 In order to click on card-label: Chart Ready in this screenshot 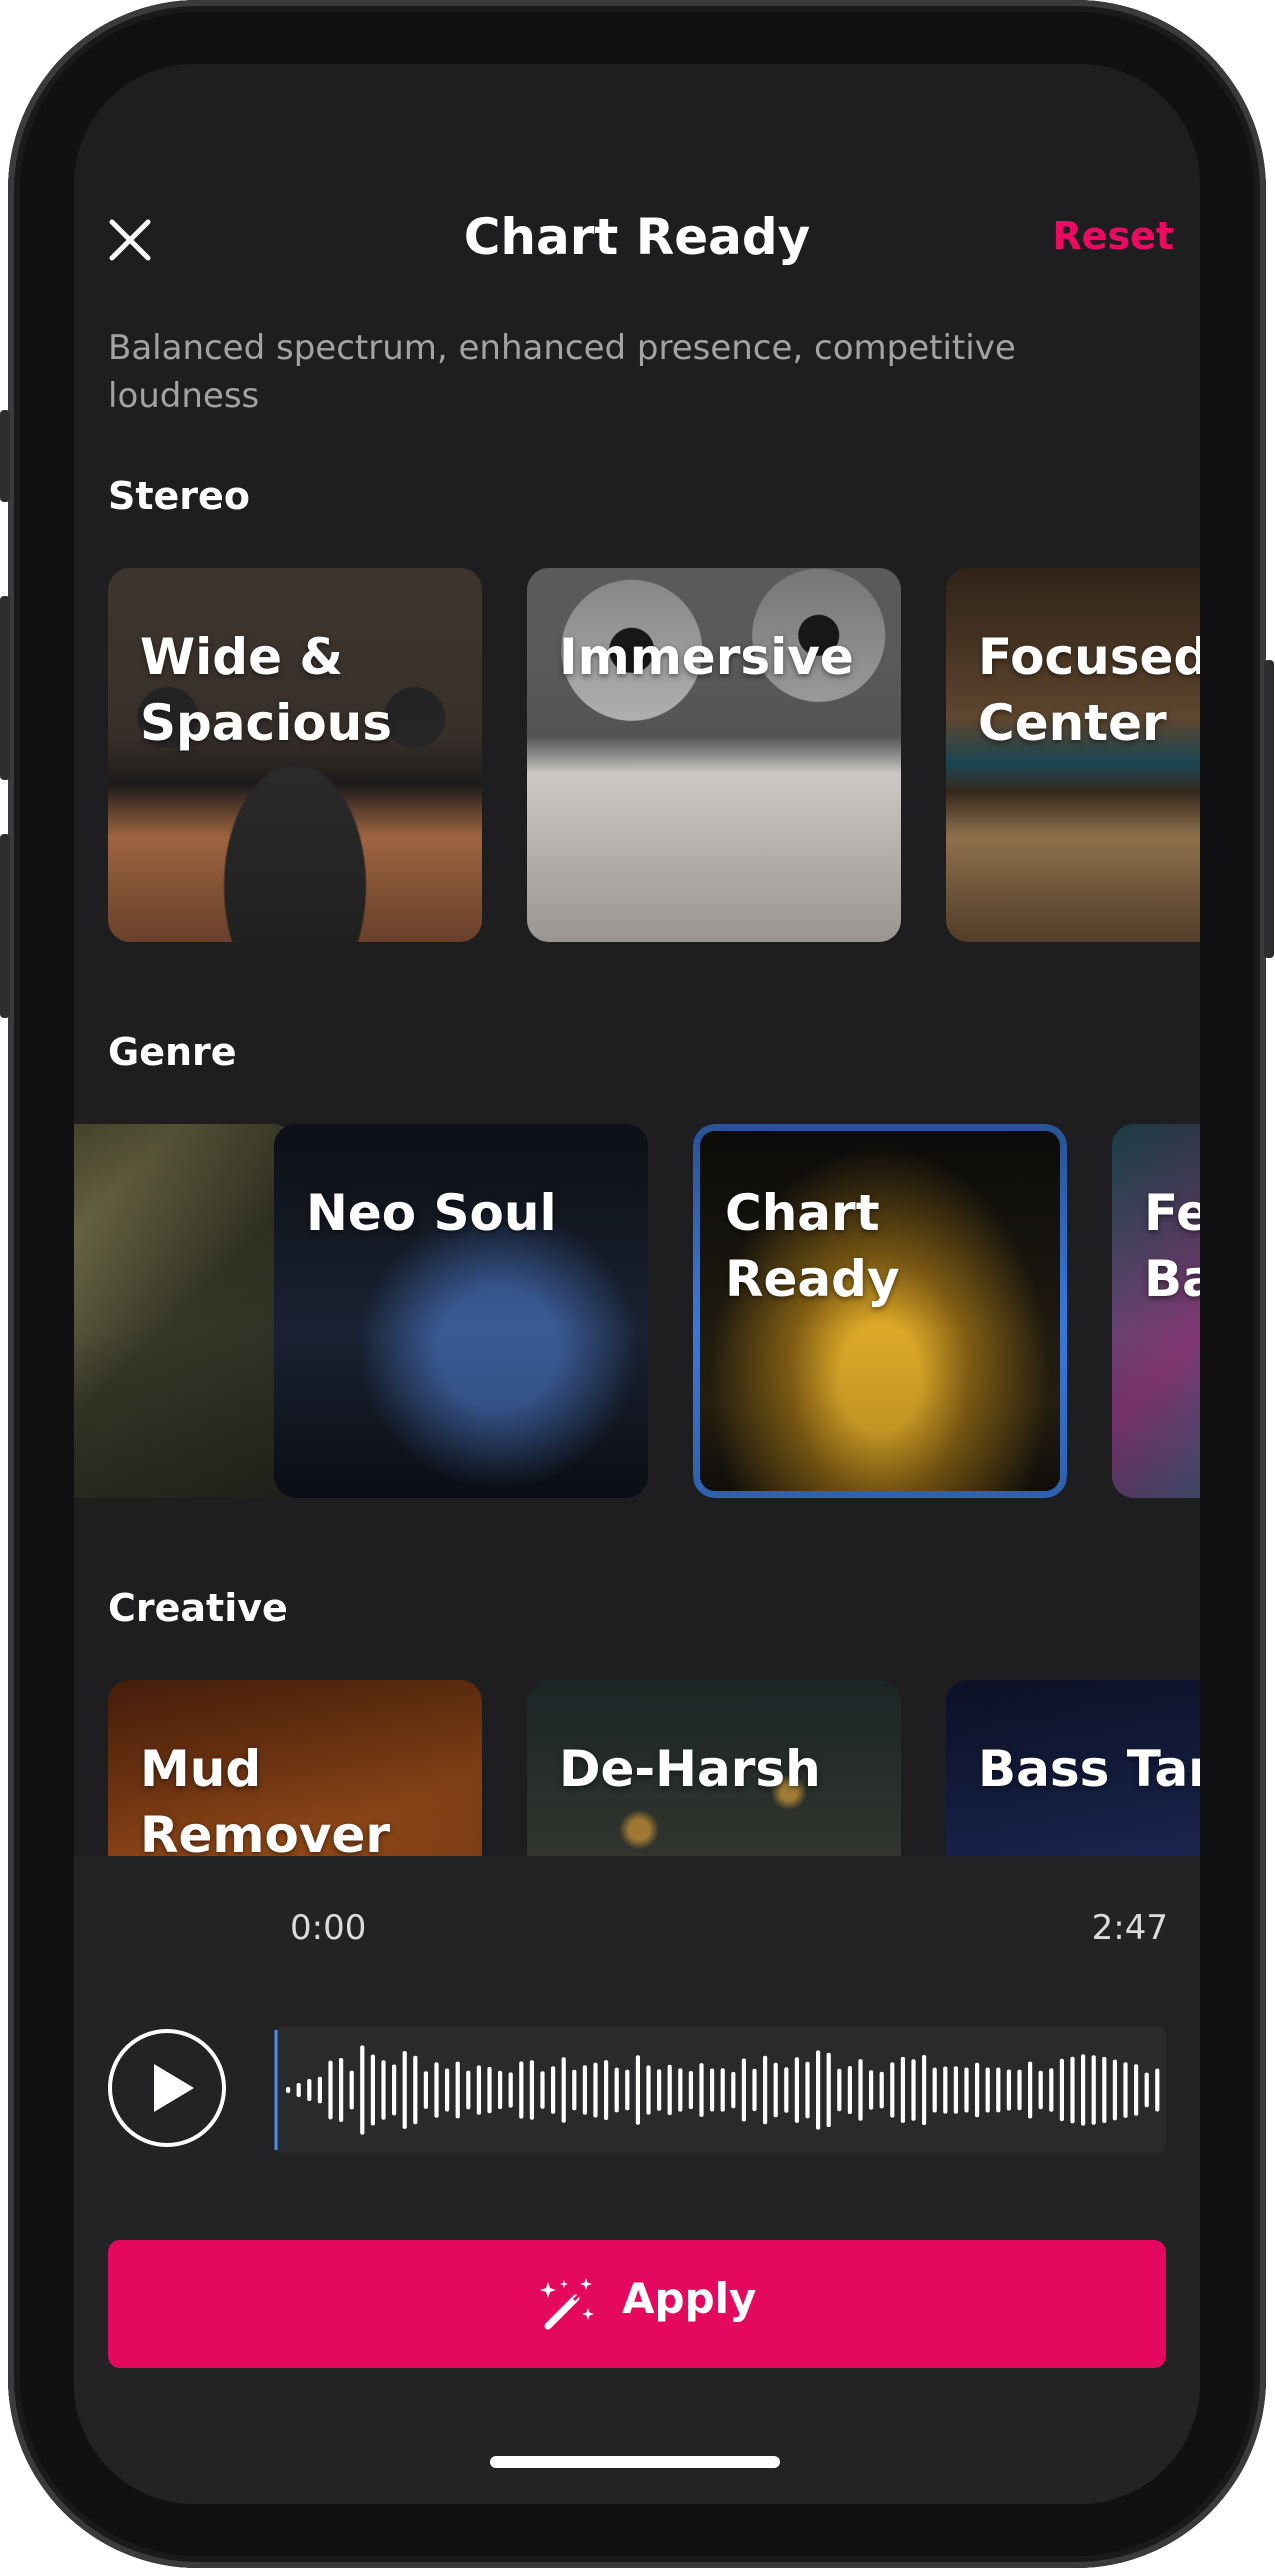, I will do `click(812, 1246)`.